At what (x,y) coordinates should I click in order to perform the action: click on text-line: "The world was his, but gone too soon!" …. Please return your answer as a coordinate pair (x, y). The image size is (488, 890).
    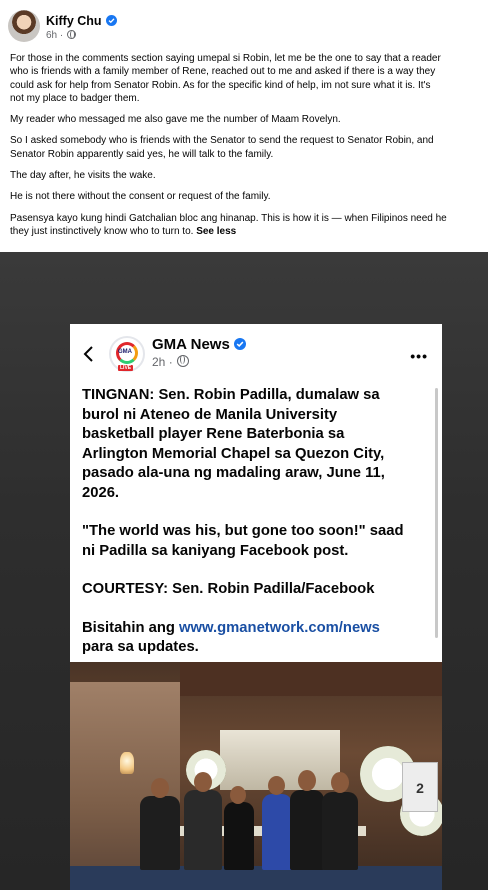
    Looking at the image, I should click on (243, 531).